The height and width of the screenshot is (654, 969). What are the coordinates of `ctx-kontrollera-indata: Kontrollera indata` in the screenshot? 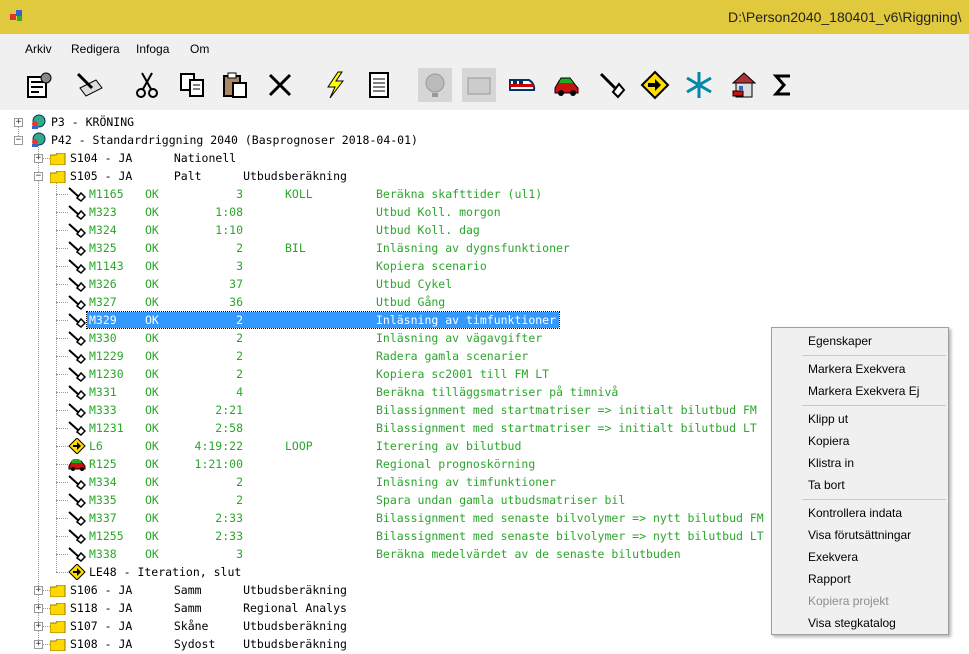 It's located at (855, 513).